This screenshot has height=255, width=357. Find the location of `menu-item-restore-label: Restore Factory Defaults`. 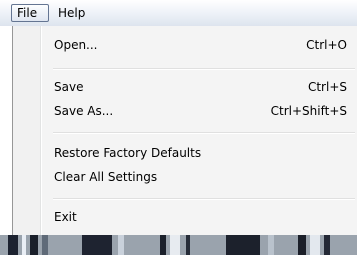

menu-item-restore-label: Restore Factory Defaults is located at coordinates (128, 153).